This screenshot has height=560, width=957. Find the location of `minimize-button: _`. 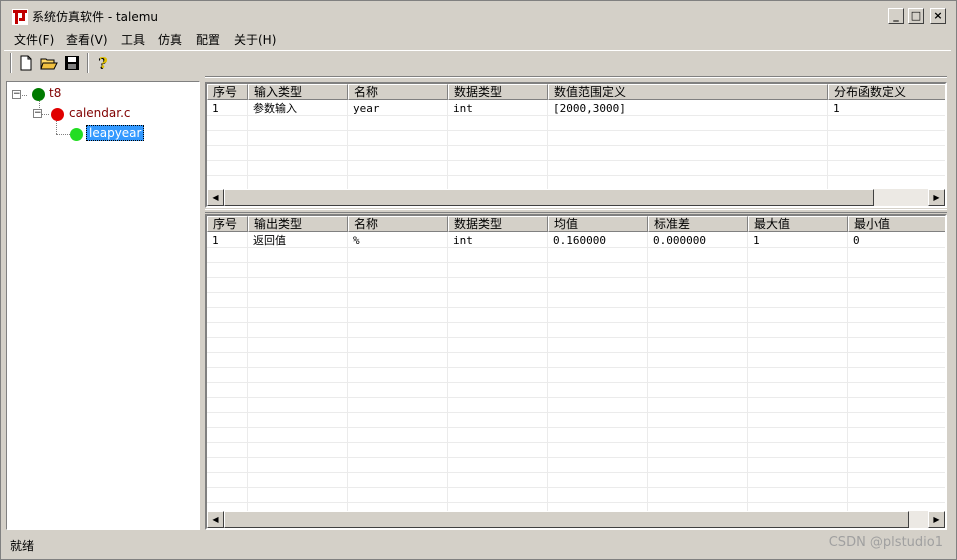

minimize-button: _ is located at coordinates (896, 16).